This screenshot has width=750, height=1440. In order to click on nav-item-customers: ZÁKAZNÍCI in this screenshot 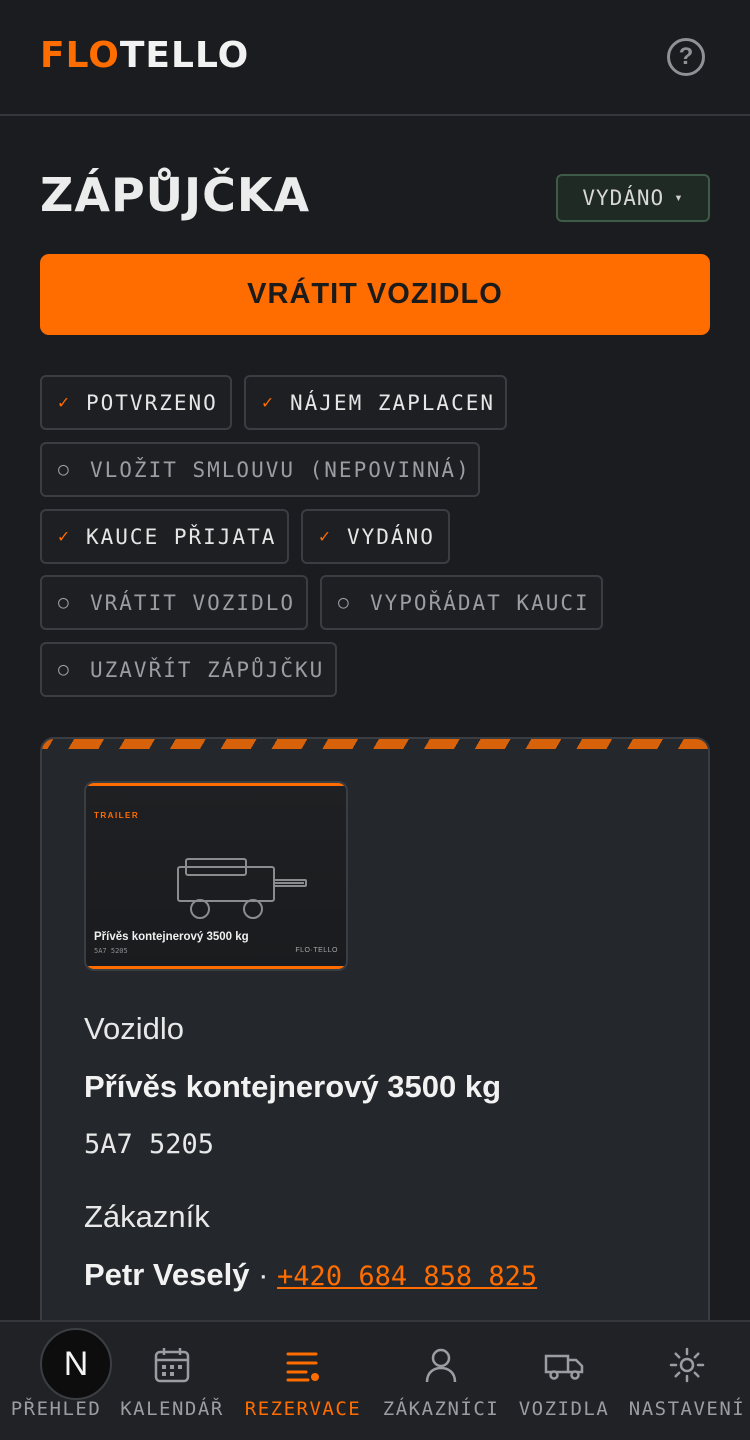, I will do `click(441, 1381)`.